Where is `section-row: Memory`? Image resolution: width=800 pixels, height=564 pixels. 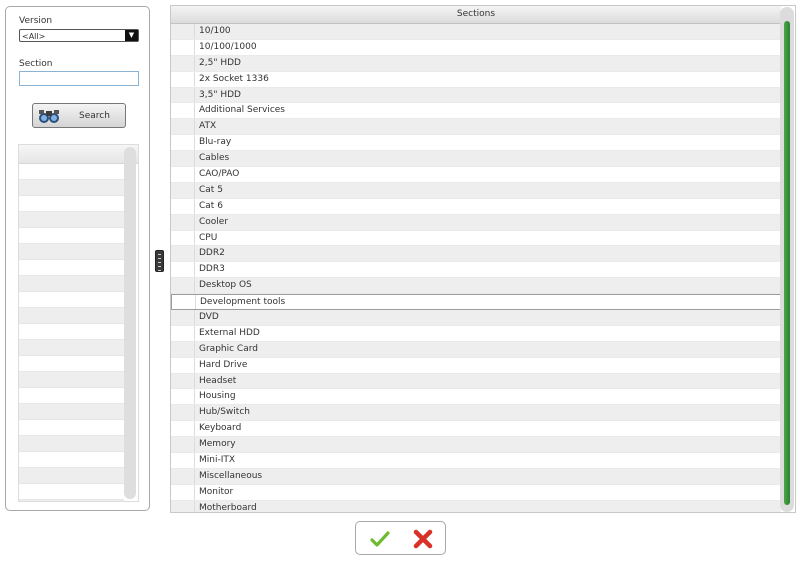 section-row: Memory is located at coordinates (476, 445).